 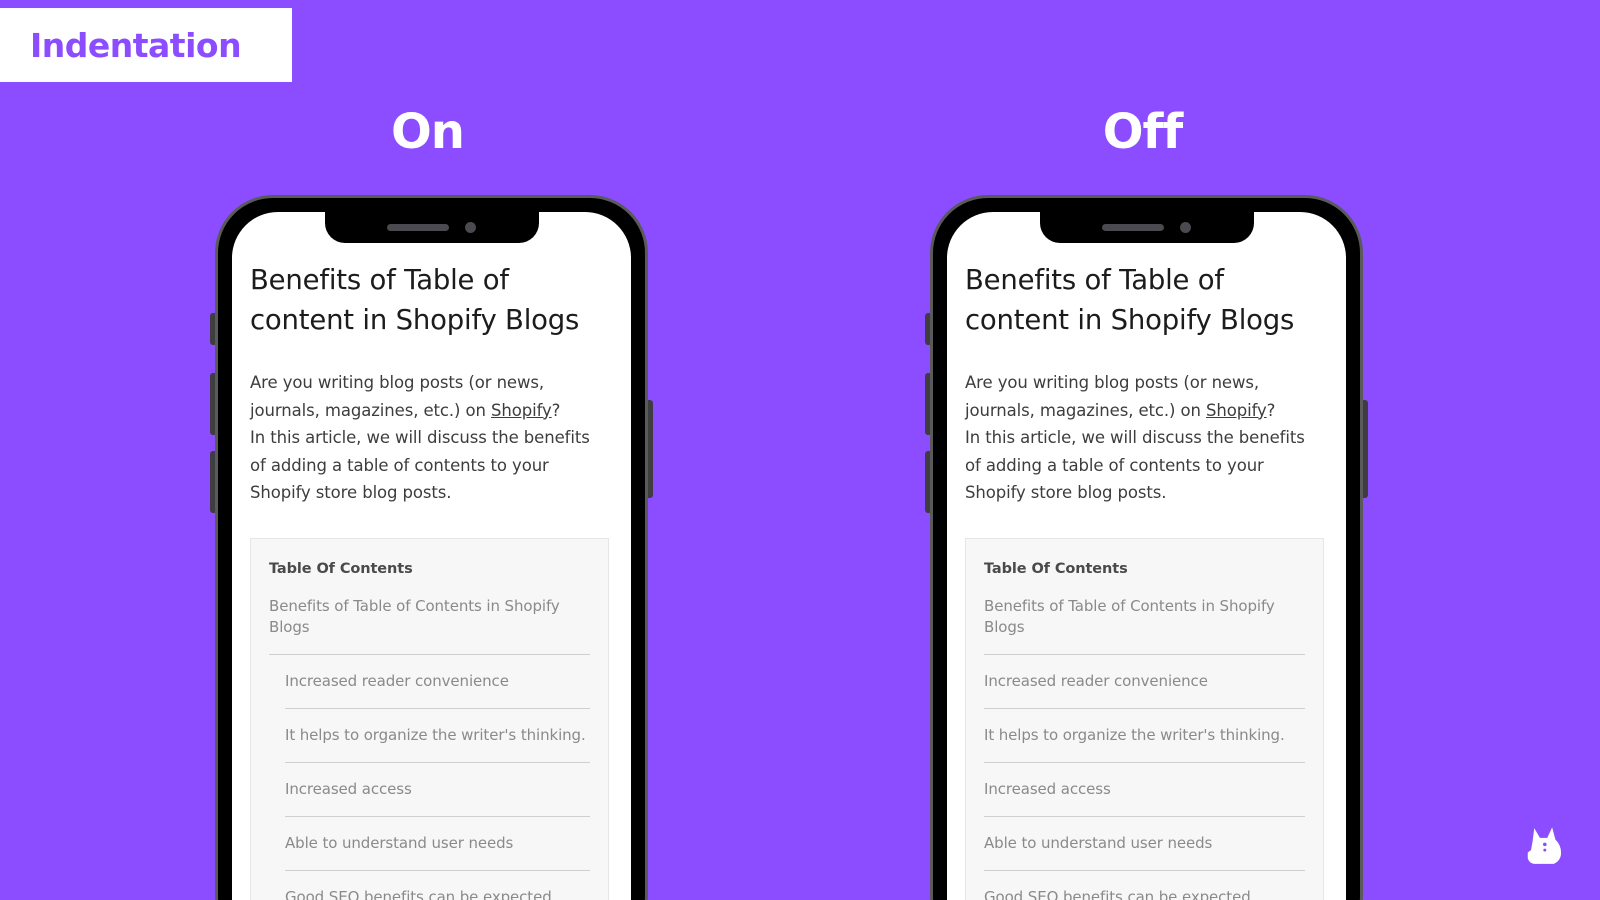 What do you see at coordinates (1143, 132) in the screenshot?
I see `column-header-off: Off` at bounding box center [1143, 132].